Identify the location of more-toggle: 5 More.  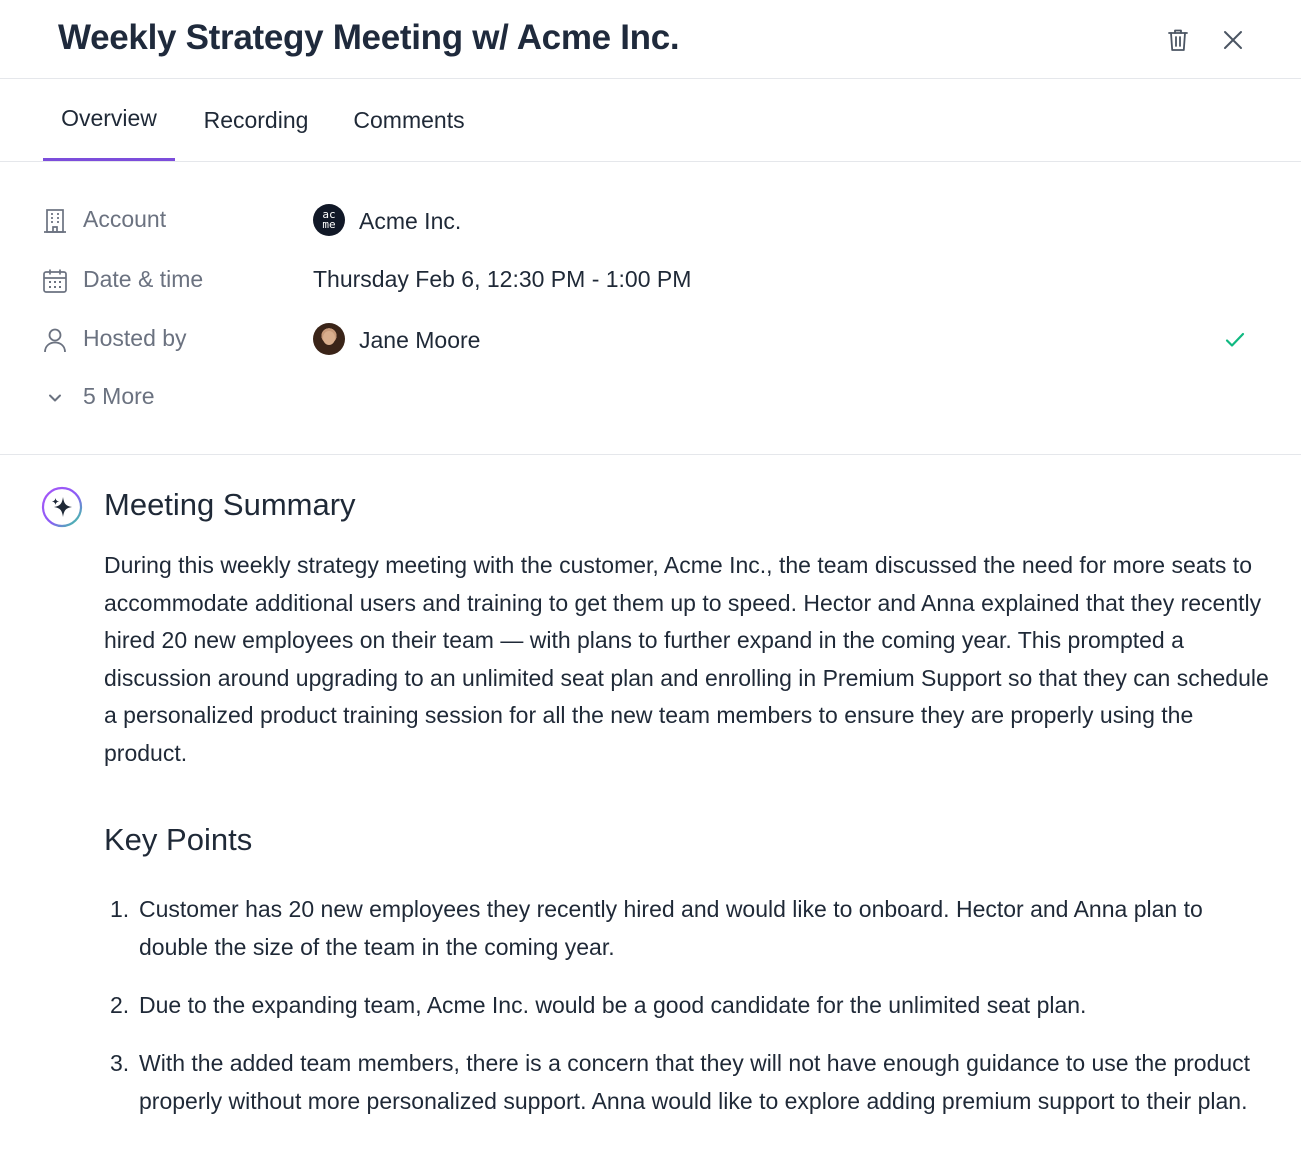
(119, 396).